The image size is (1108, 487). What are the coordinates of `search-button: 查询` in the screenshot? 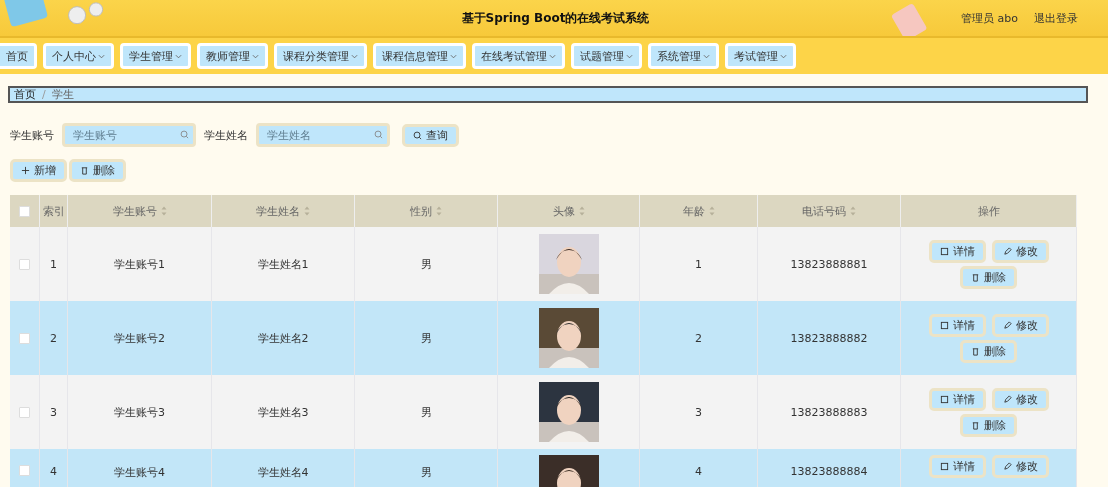 It's located at (430, 135).